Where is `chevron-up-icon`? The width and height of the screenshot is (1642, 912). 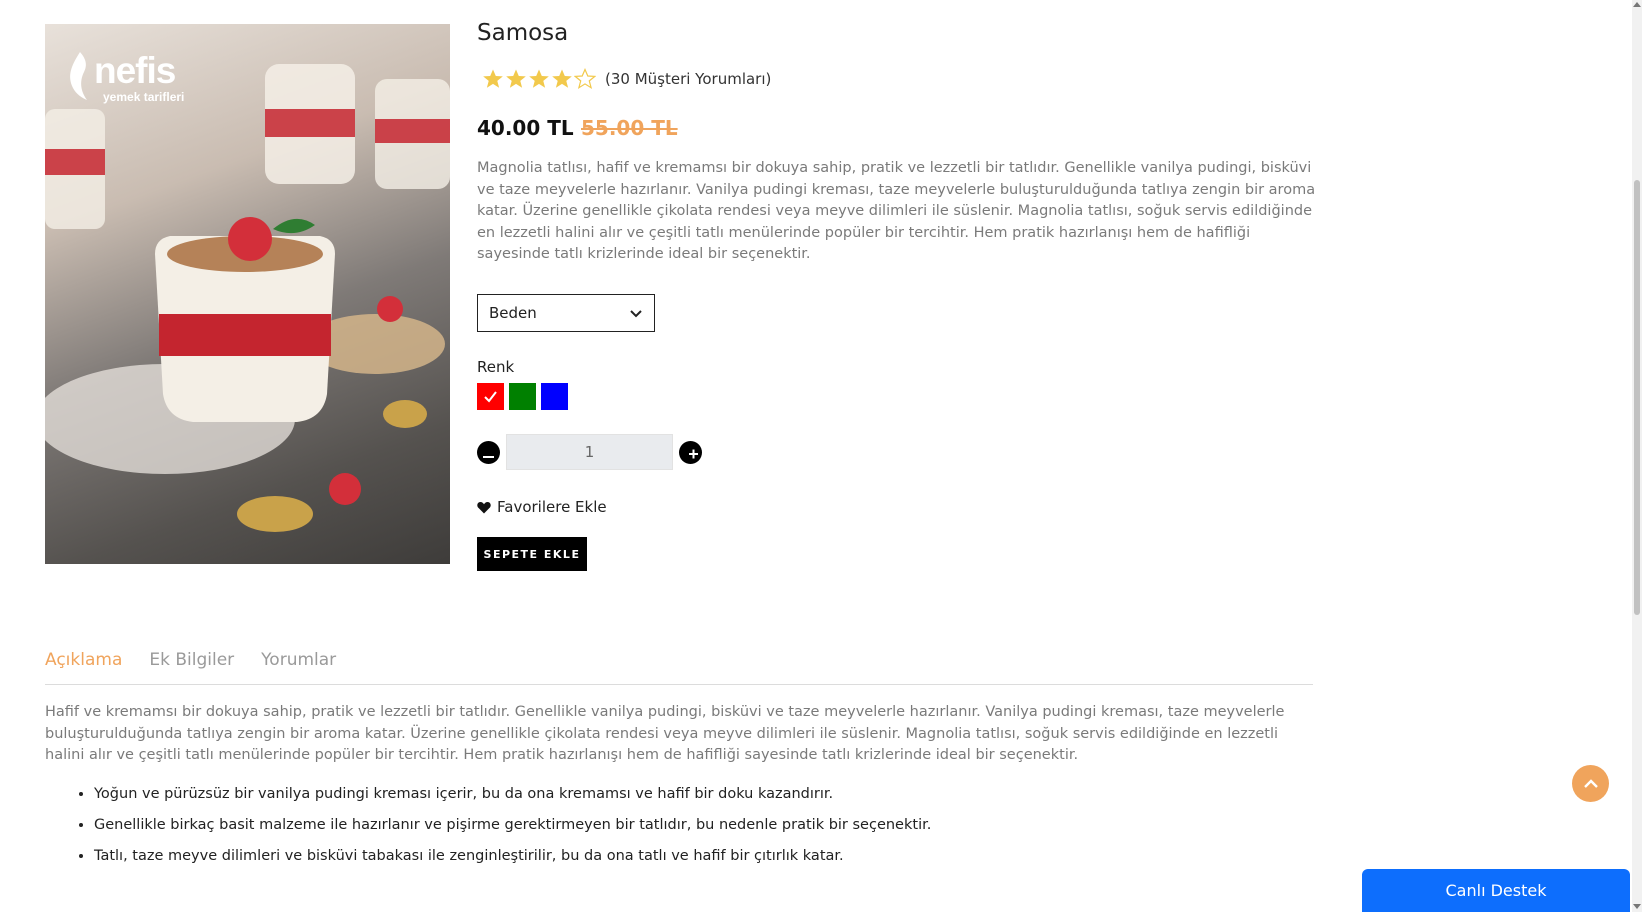
chevron-up-icon is located at coordinates (1590, 783).